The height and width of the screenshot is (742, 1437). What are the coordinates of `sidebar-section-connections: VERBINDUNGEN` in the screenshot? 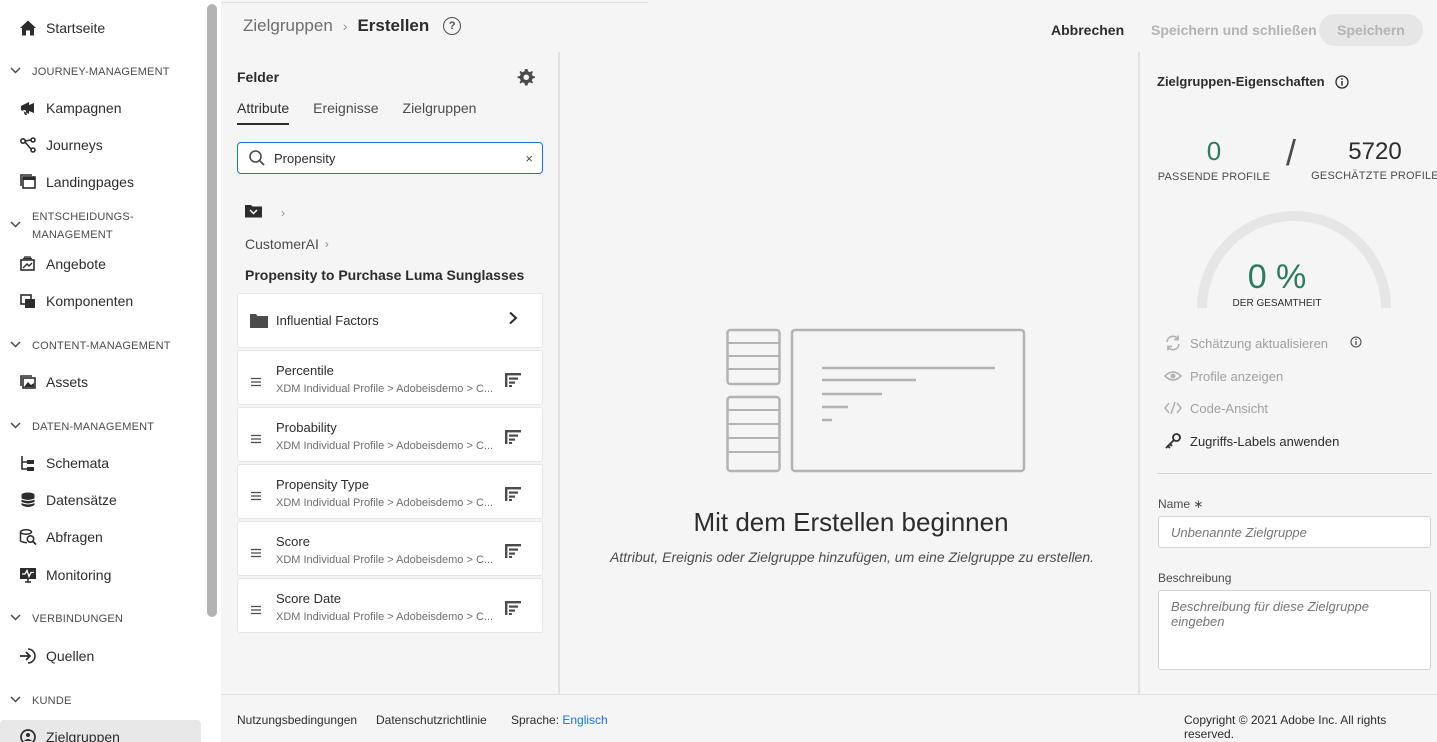 It's located at (66, 619).